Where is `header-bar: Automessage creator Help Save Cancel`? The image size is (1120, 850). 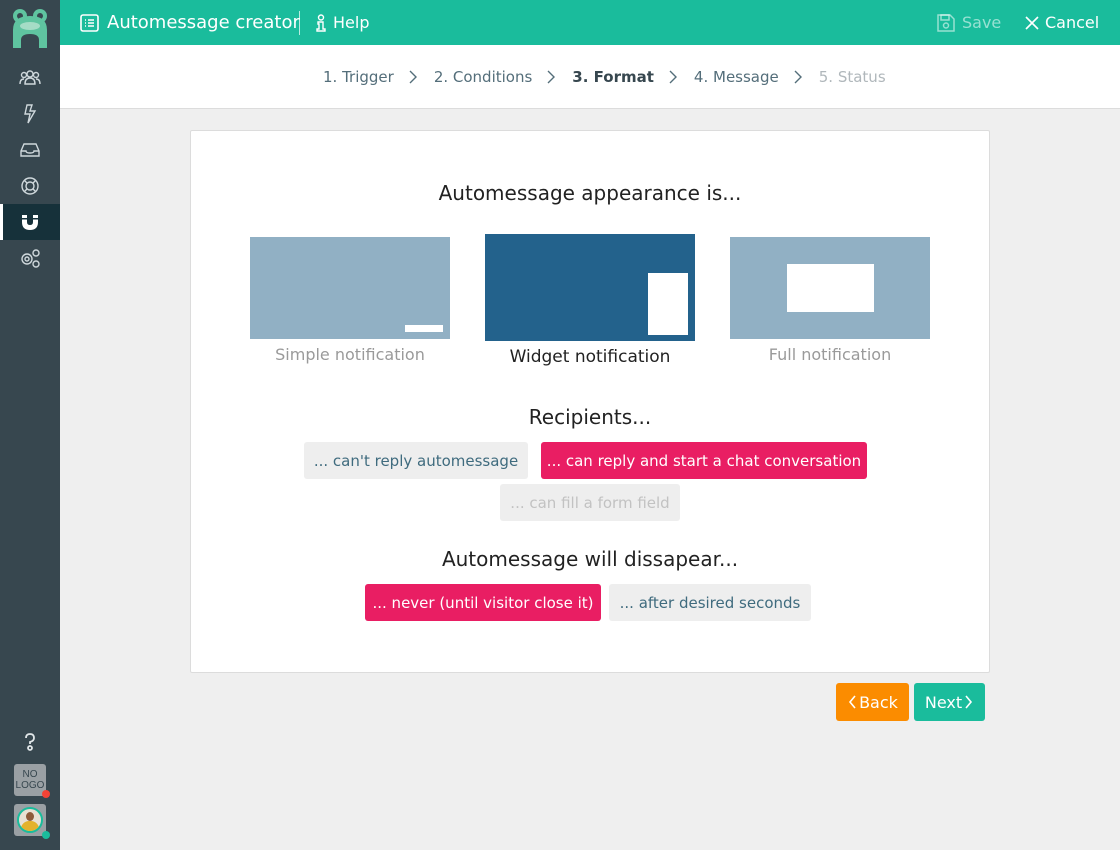
header-bar: Automessage creator Help Save Cancel is located at coordinates (590, 22).